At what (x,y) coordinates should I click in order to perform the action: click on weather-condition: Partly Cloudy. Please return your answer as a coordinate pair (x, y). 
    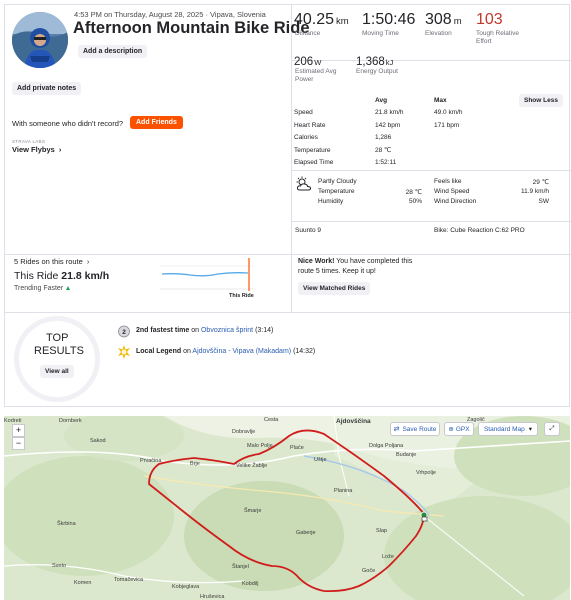
    Looking at the image, I should click on (337, 181).